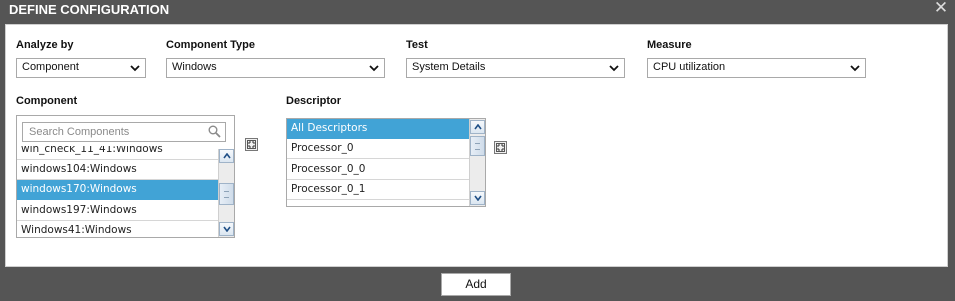  I want to click on measure-label: Measure, so click(669, 45).